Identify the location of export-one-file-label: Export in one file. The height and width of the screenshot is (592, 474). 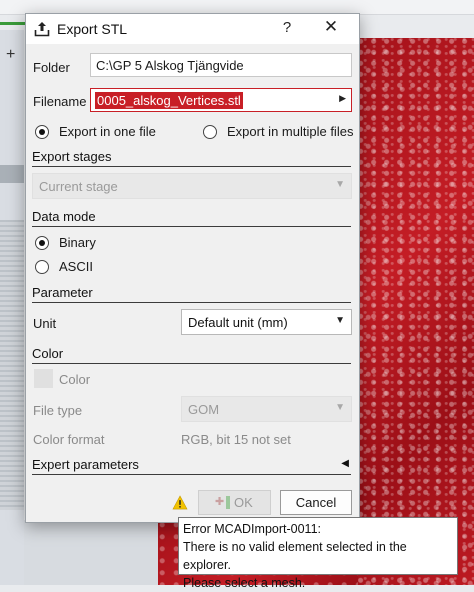
(107, 131).